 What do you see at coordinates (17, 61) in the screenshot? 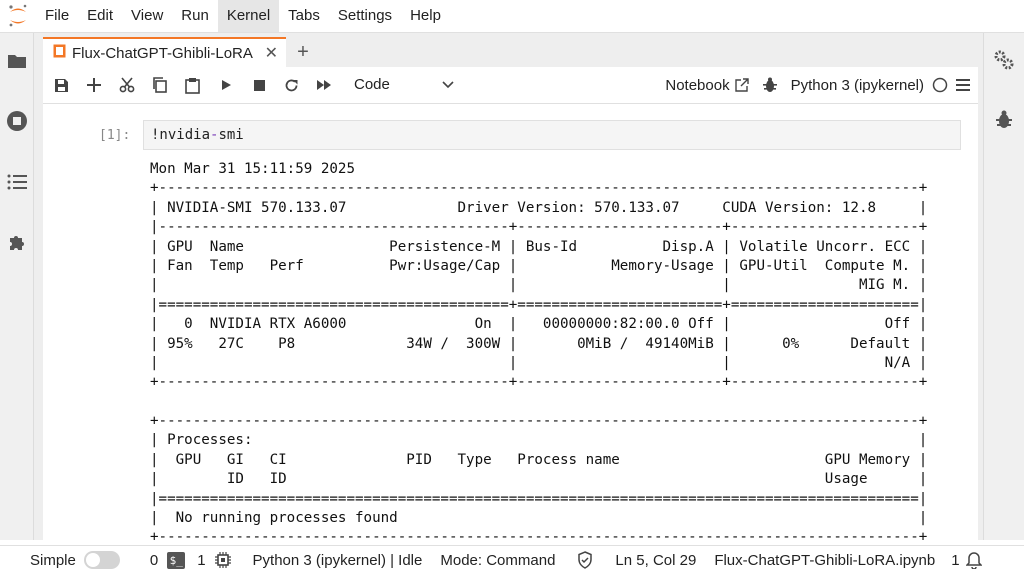
I see `folder-icon` at bounding box center [17, 61].